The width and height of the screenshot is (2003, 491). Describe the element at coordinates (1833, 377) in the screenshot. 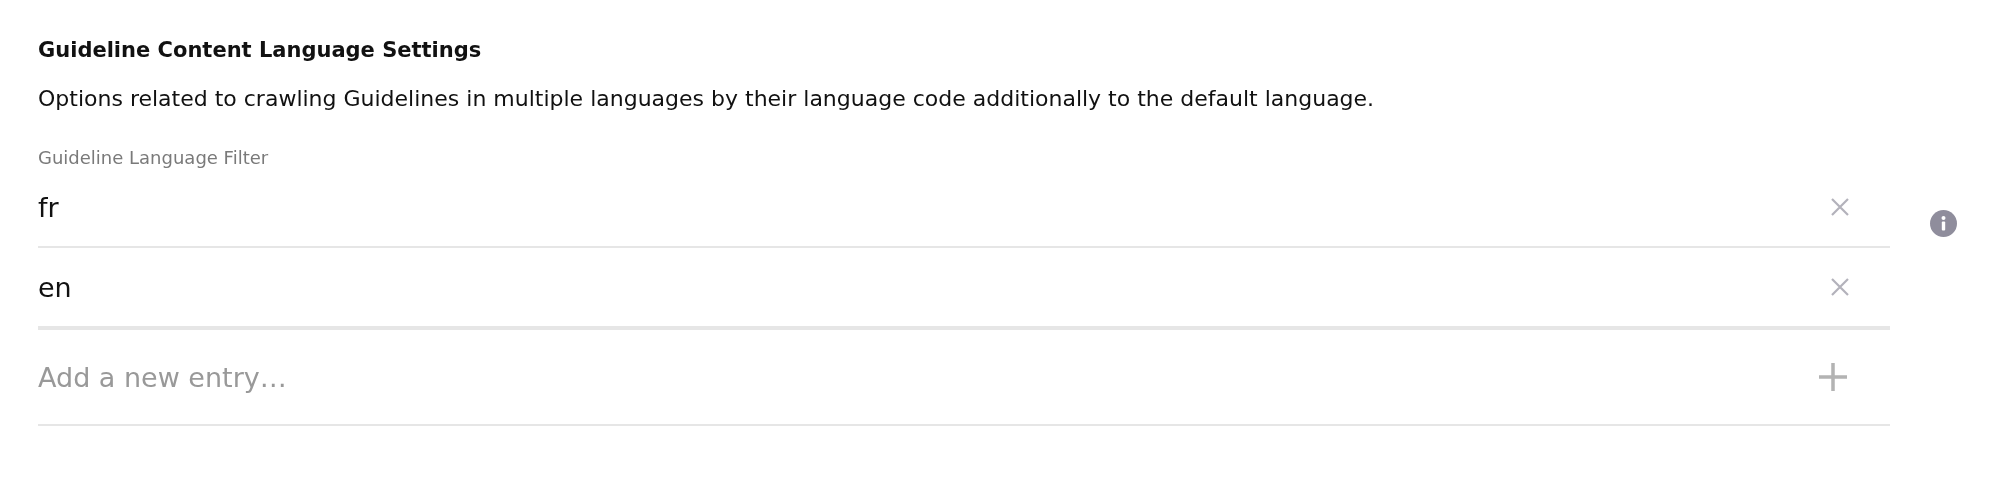

I see `plus-icon` at that location.